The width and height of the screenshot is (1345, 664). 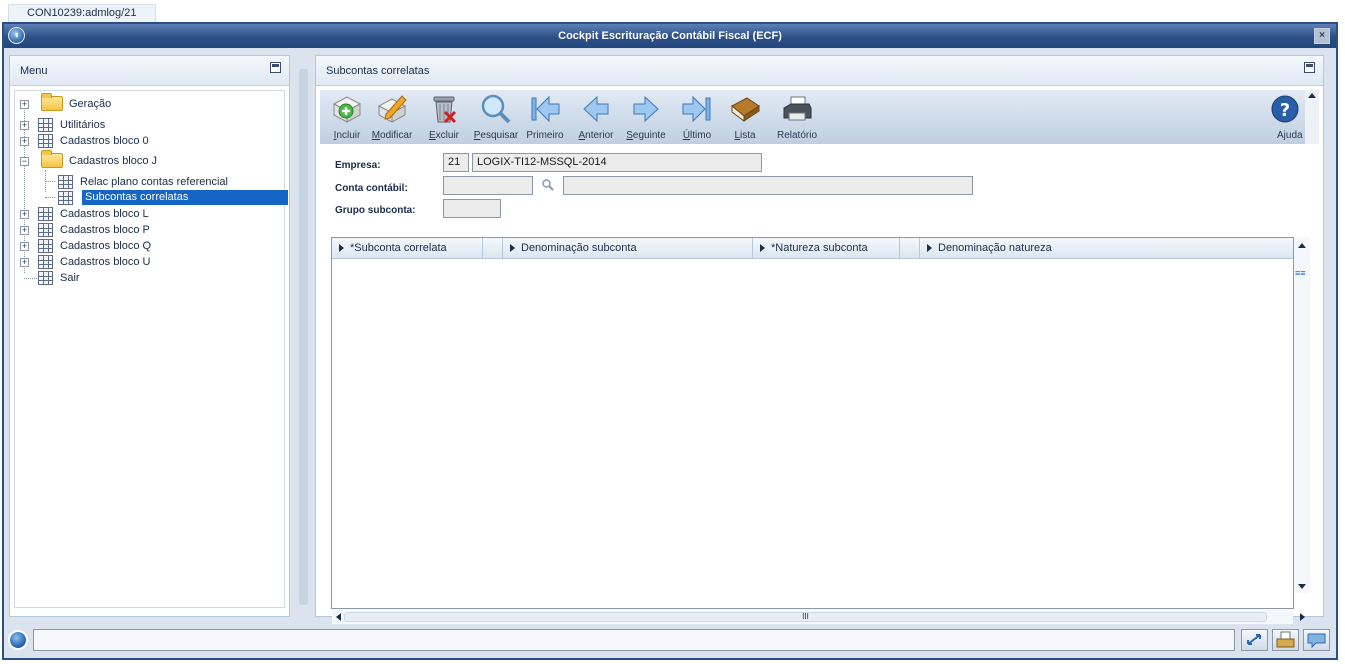 I want to click on next-icon, so click(x=646, y=109).